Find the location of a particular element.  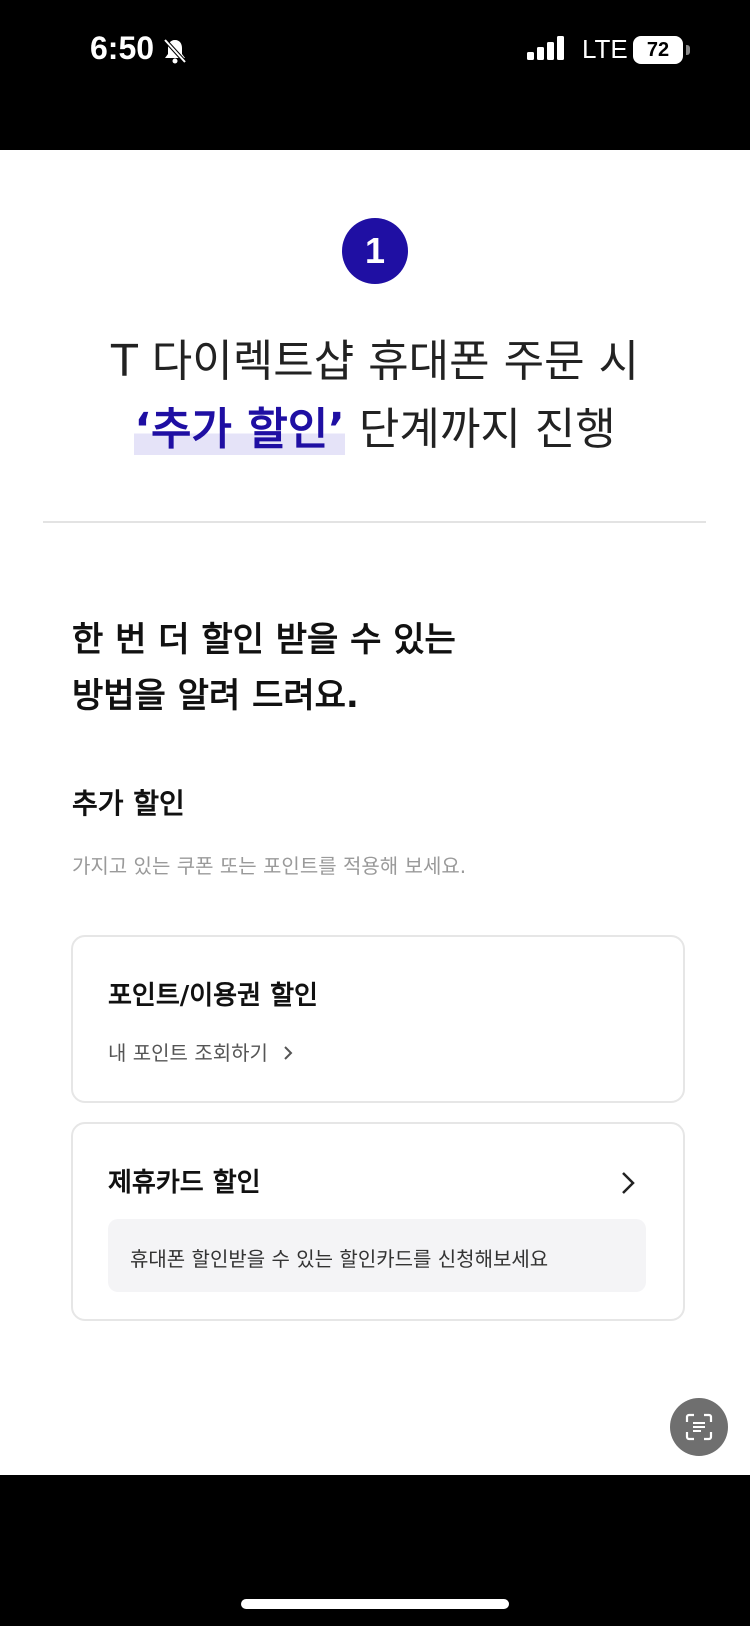

headline-line2: ‘추가 할인’ 단계까지 진행 is located at coordinates (375, 425).